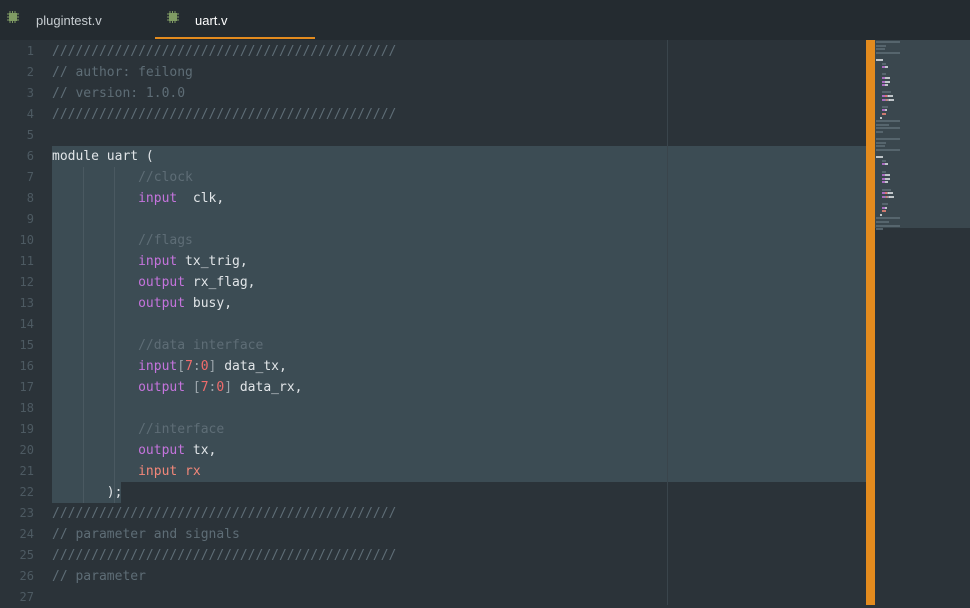 Image resolution: width=970 pixels, height=608 pixels. I want to click on code-token: // parameter, so click(99, 576).